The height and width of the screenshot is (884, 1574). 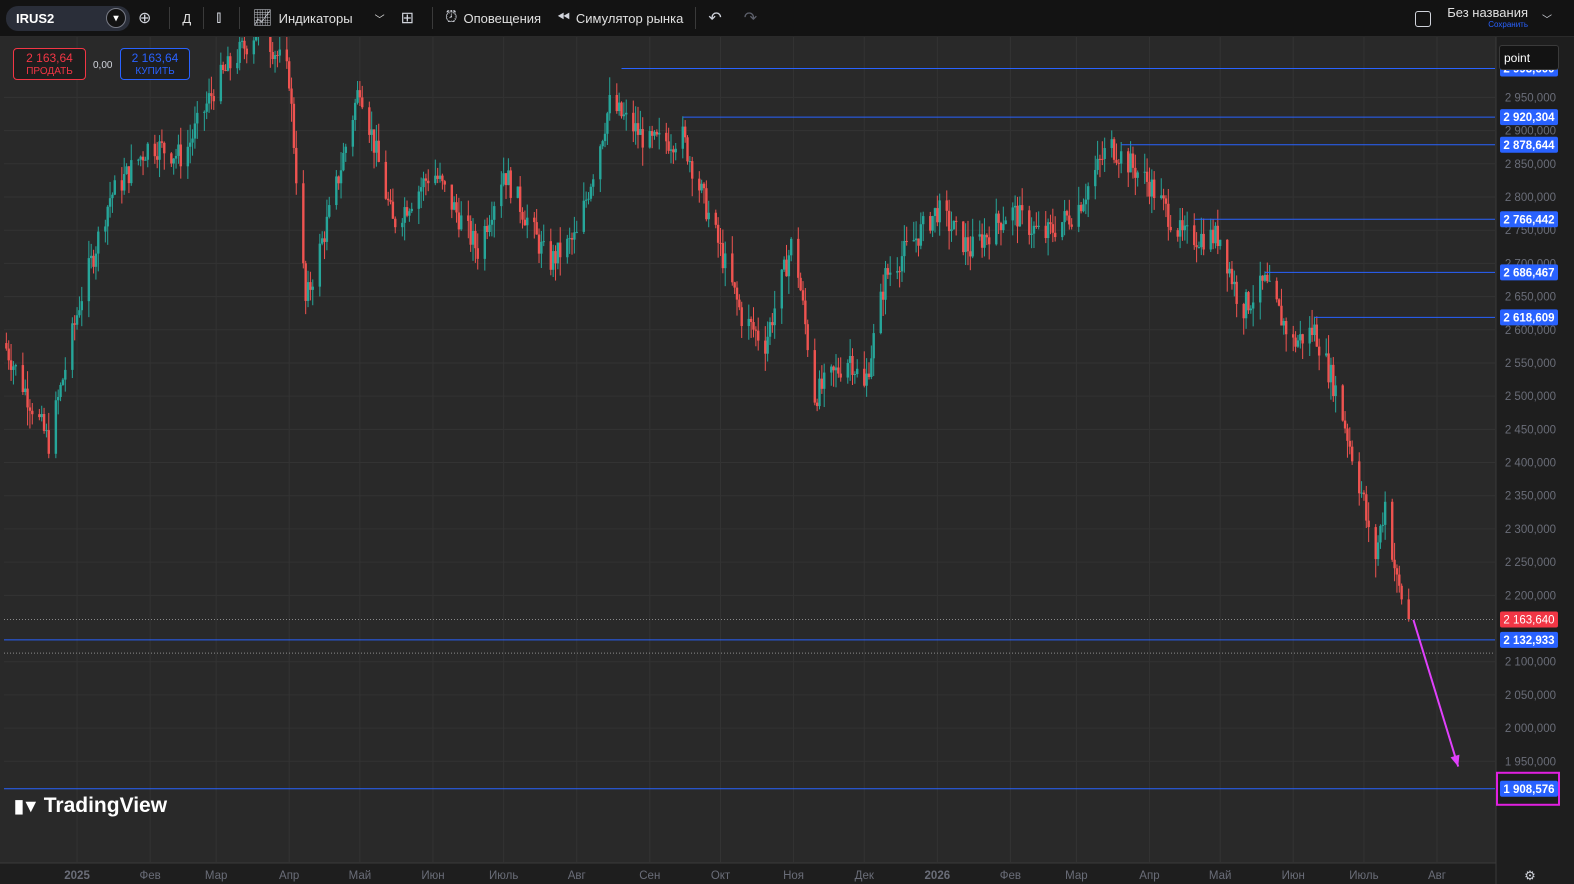 What do you see at coordinates (1487, 18) in the screenshot?
I see `layout-name-button: Без названия Сохранить` at bounding box center [1487, 18].